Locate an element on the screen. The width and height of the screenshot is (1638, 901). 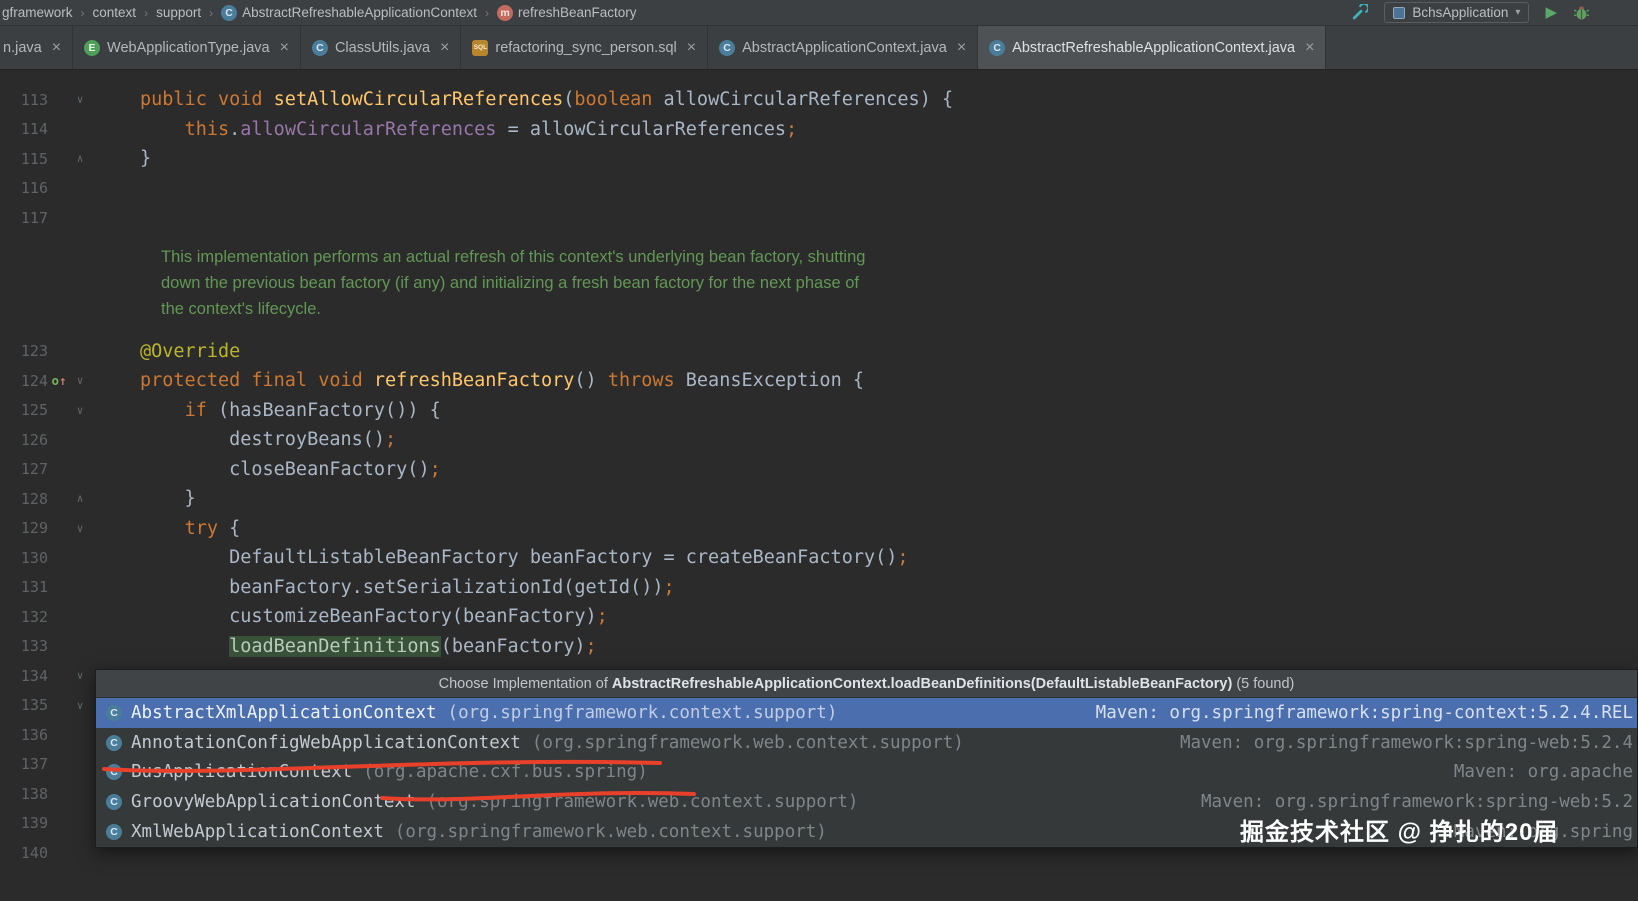
gutter: 124 o↑ ∨ is located at coordinates (47, 381).